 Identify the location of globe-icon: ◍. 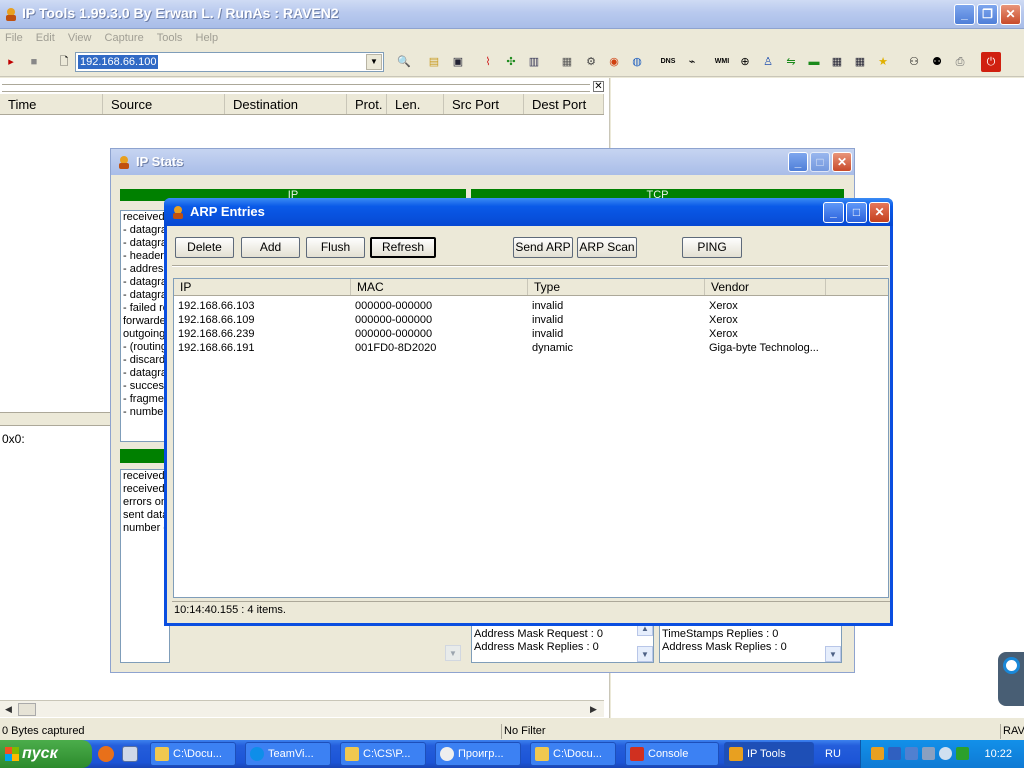
(637, 62).